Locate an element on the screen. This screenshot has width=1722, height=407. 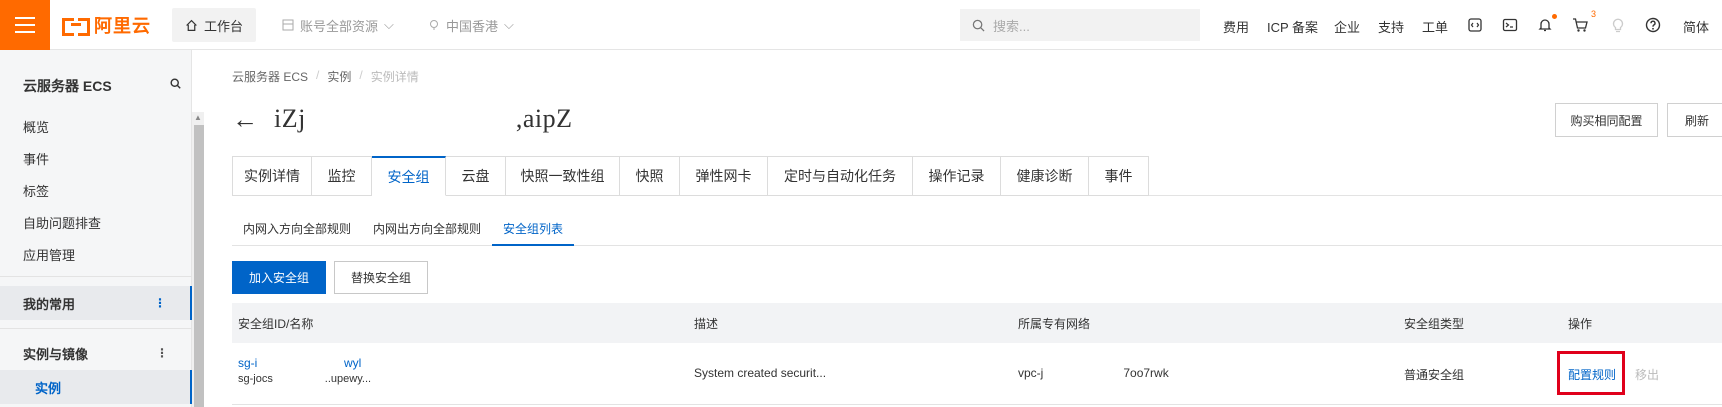
notification-dot is located at coordinates (1554, 16).